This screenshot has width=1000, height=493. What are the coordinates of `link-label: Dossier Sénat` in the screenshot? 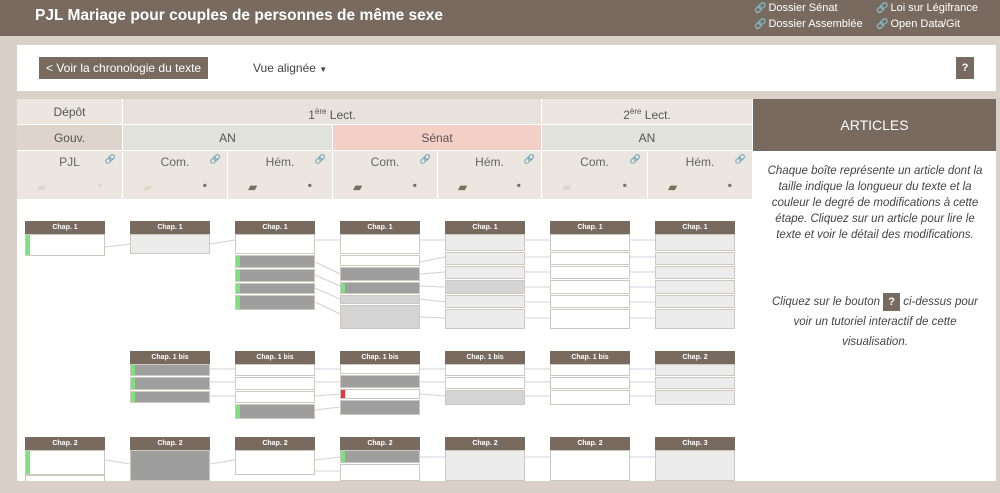 It's located at (803, 8).